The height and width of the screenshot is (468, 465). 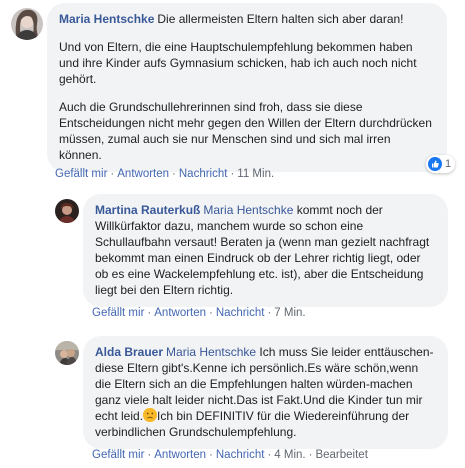 What do you see at coordinates (106, 19) in the screenshot?
I see `comment-author: Maria Hentschke` at bounding box center [106, 19].